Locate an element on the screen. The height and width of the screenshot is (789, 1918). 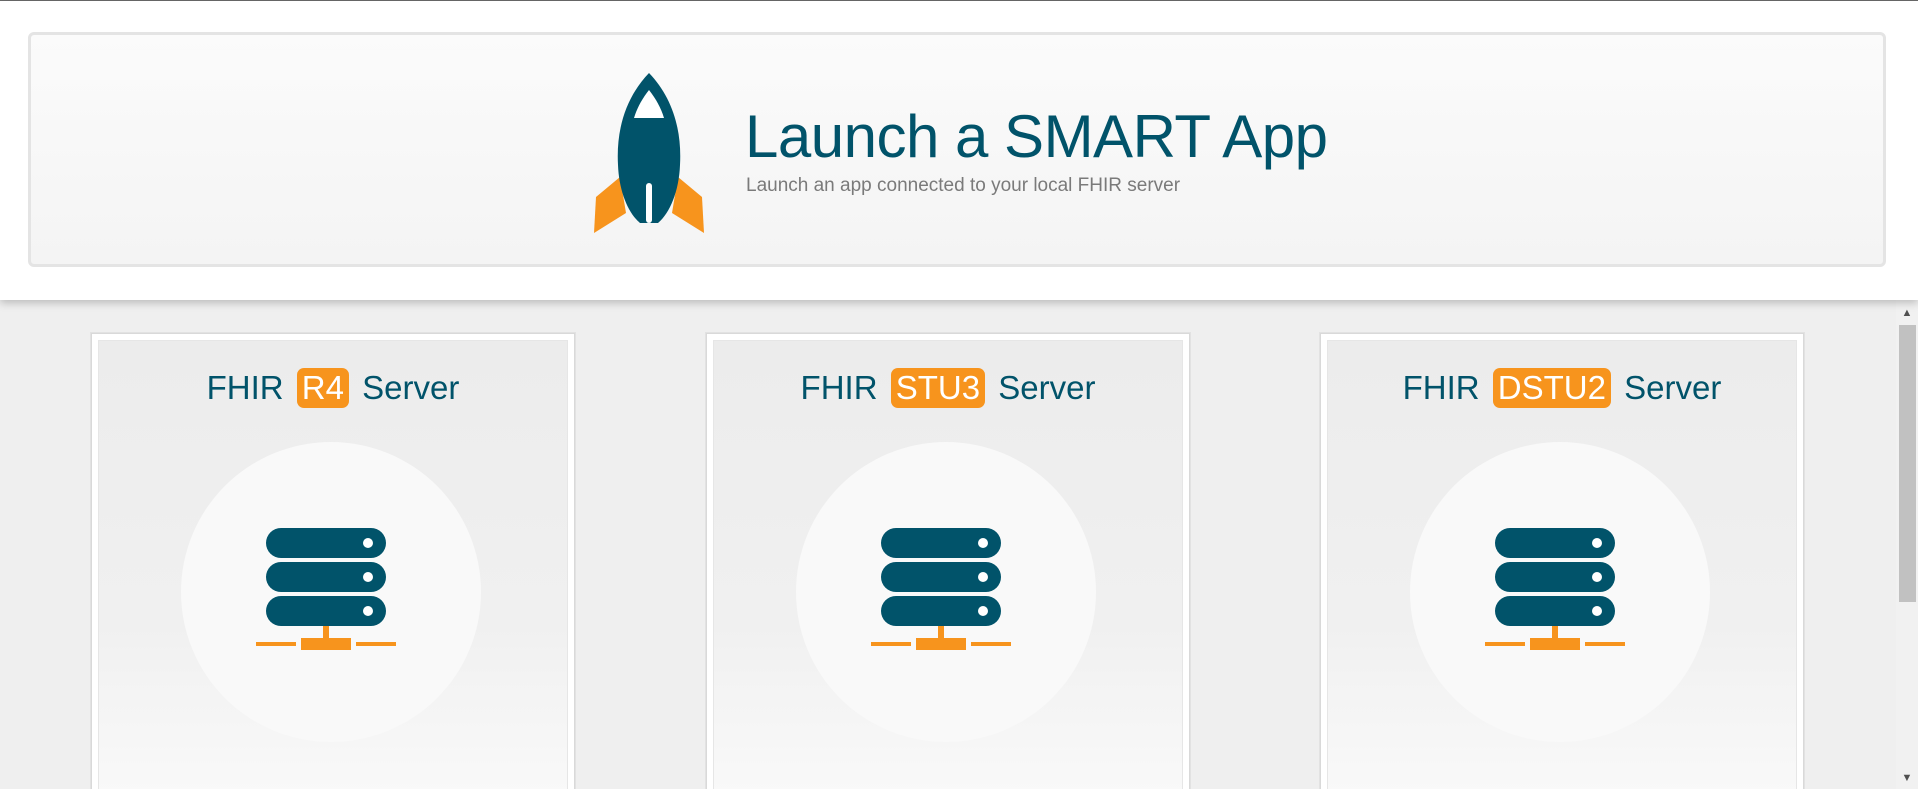
server-card-r4: FHIR R4 Server is located at coordinates (333, 561).